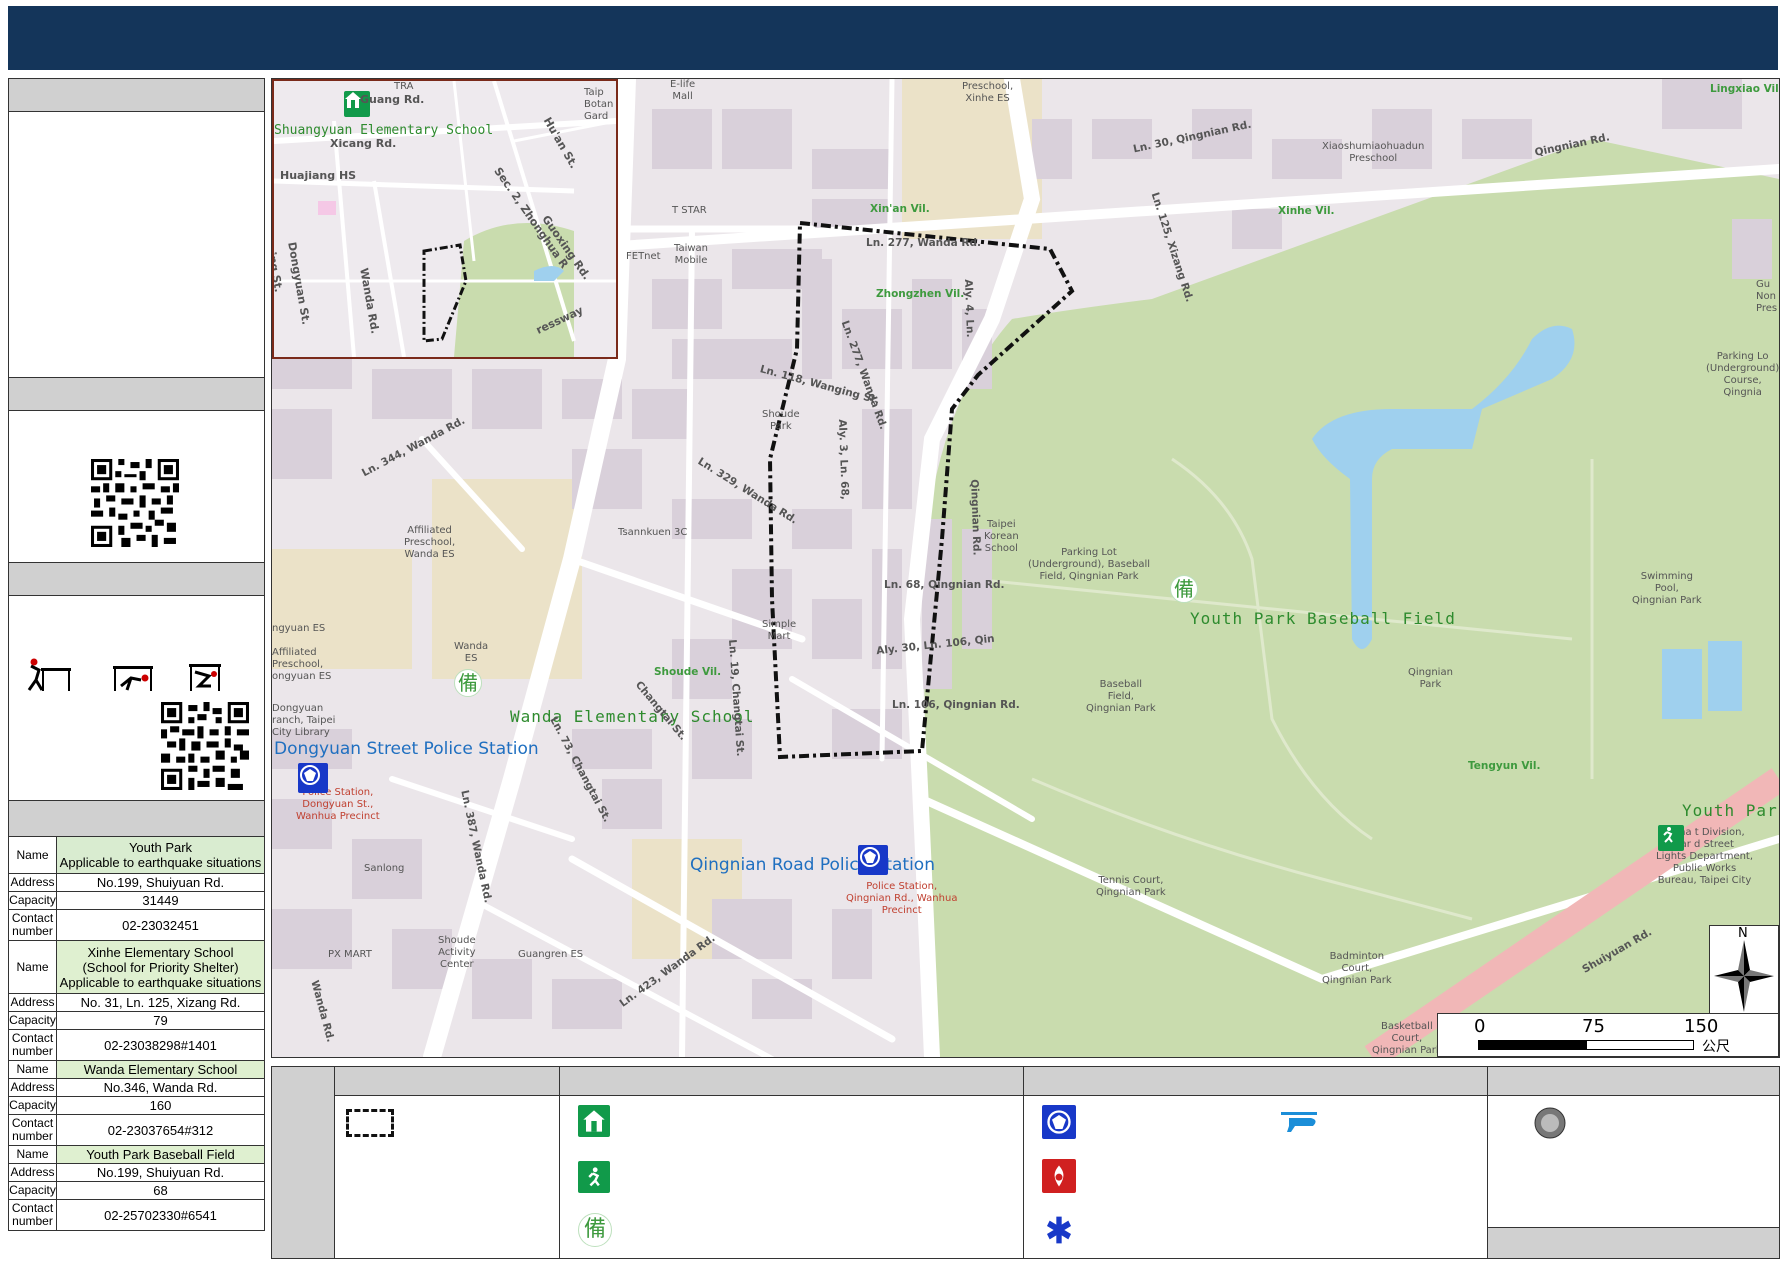 The image size is (1786, 1263). Describe the element at coordinates (205, 677) in the screenshot. I see `hold-on-icon` at that location.